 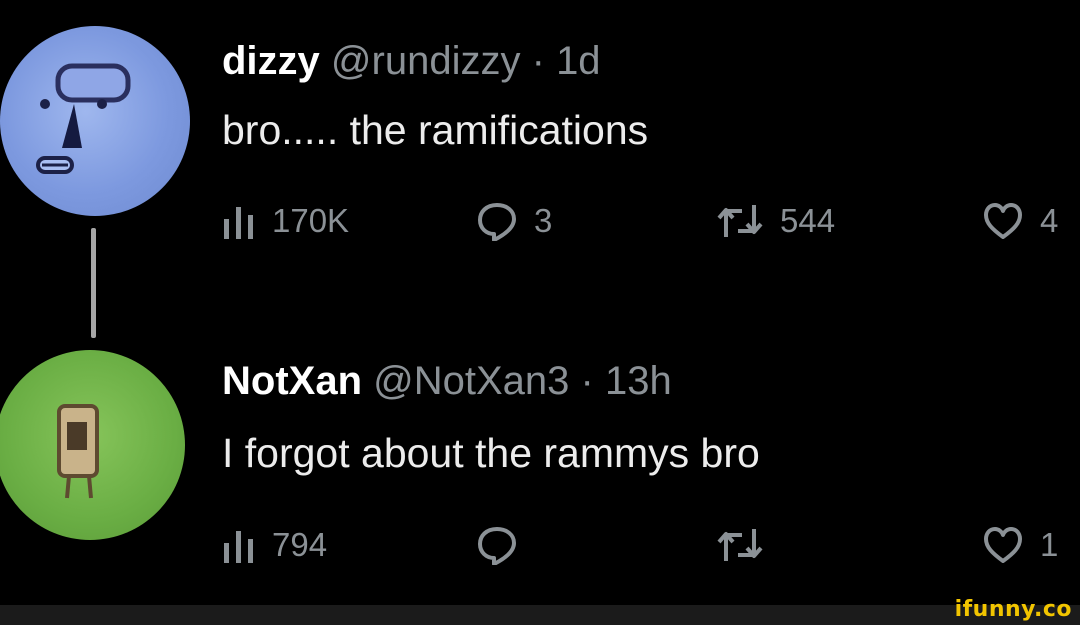 What do you see at coordinates (775, 221) in the screenshot?
I see `retweet-button: 544` at bounding box center [775, 221].